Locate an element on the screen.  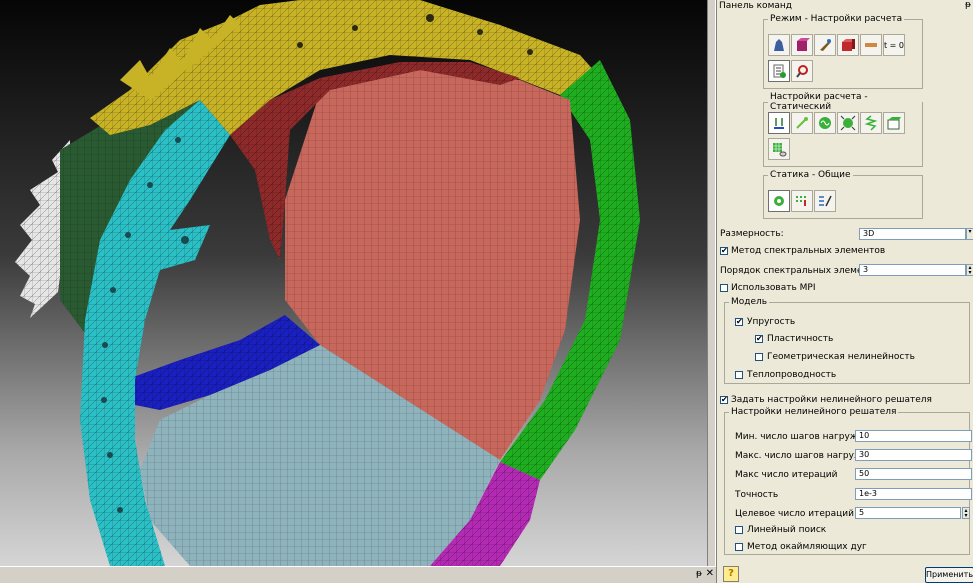
wave-icon is located at coordinates (825, 123).